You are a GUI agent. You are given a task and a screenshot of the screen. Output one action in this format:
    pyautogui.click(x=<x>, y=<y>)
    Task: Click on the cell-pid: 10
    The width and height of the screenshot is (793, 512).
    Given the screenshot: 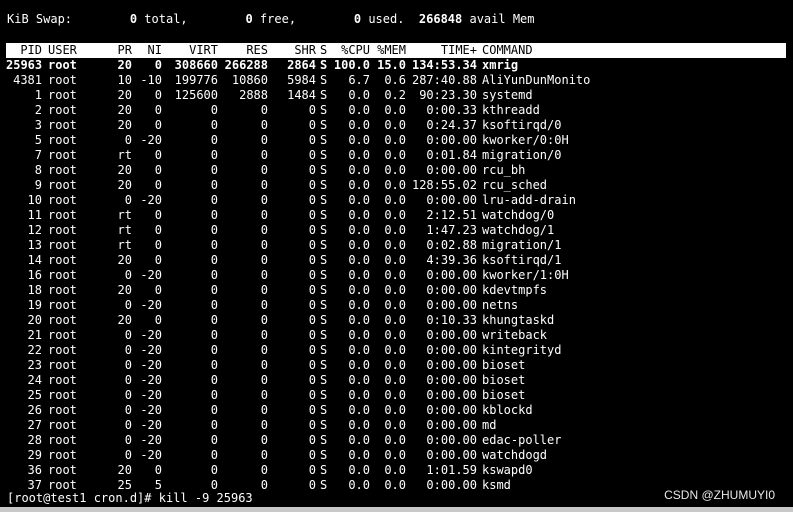 What is the action you would take?
    pyautogui.click(x=34, y=200)
    